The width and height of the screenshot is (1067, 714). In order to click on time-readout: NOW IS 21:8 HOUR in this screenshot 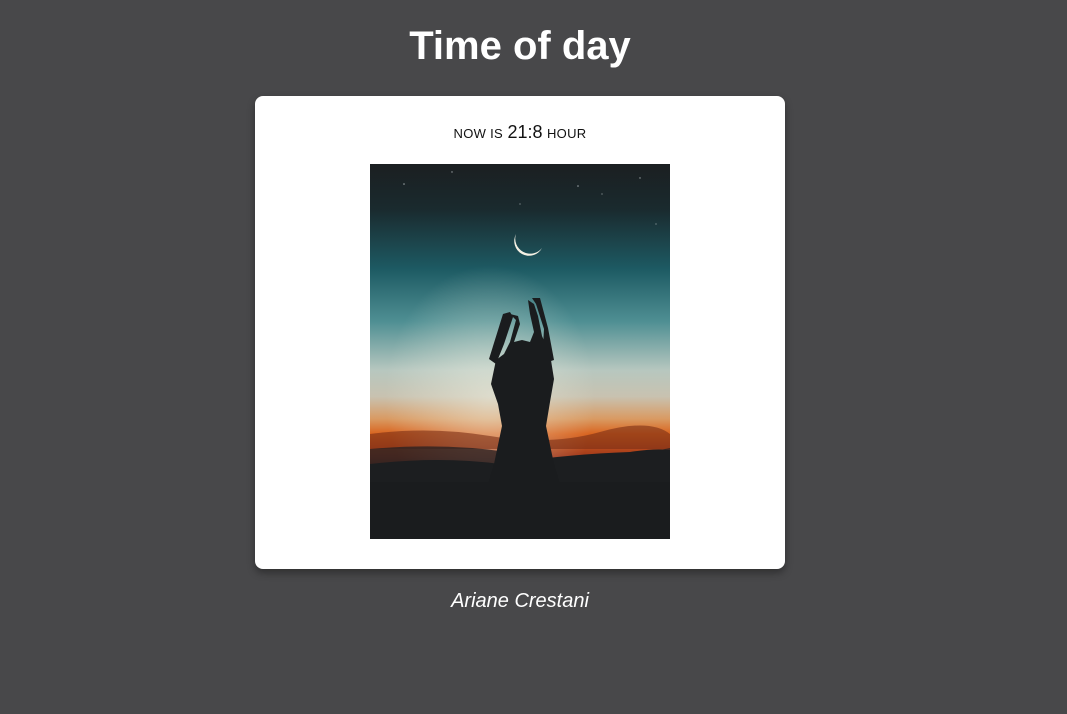, I will do `click(520, 133)`.